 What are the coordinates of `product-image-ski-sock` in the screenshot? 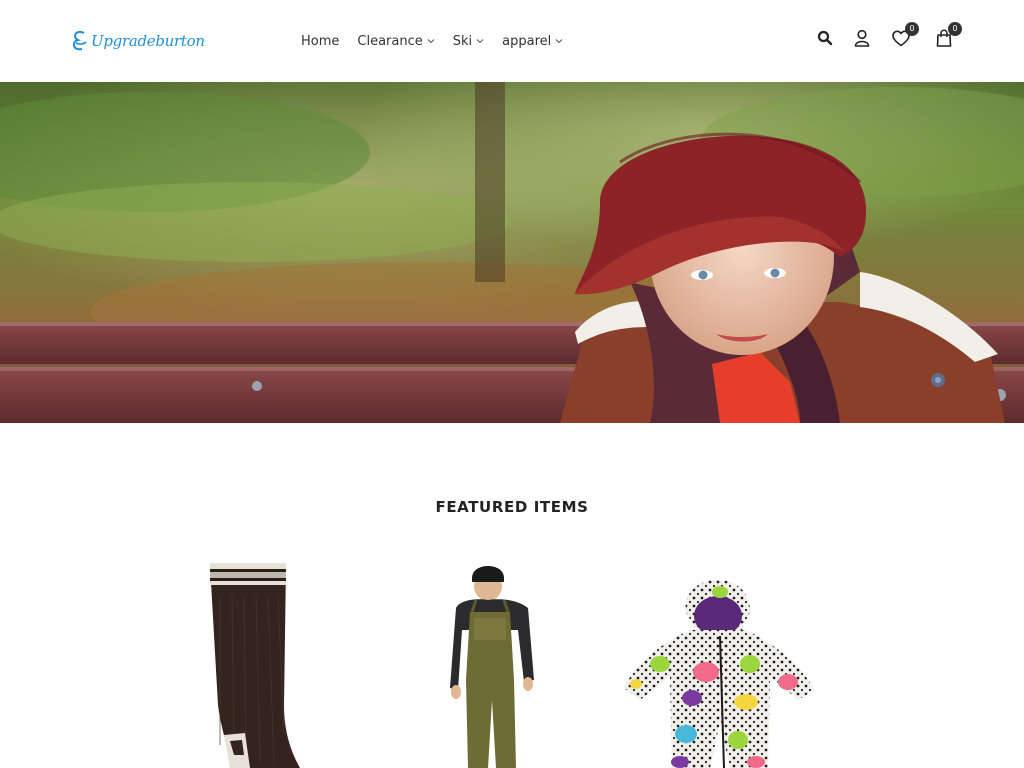 It's located at (255, 665).